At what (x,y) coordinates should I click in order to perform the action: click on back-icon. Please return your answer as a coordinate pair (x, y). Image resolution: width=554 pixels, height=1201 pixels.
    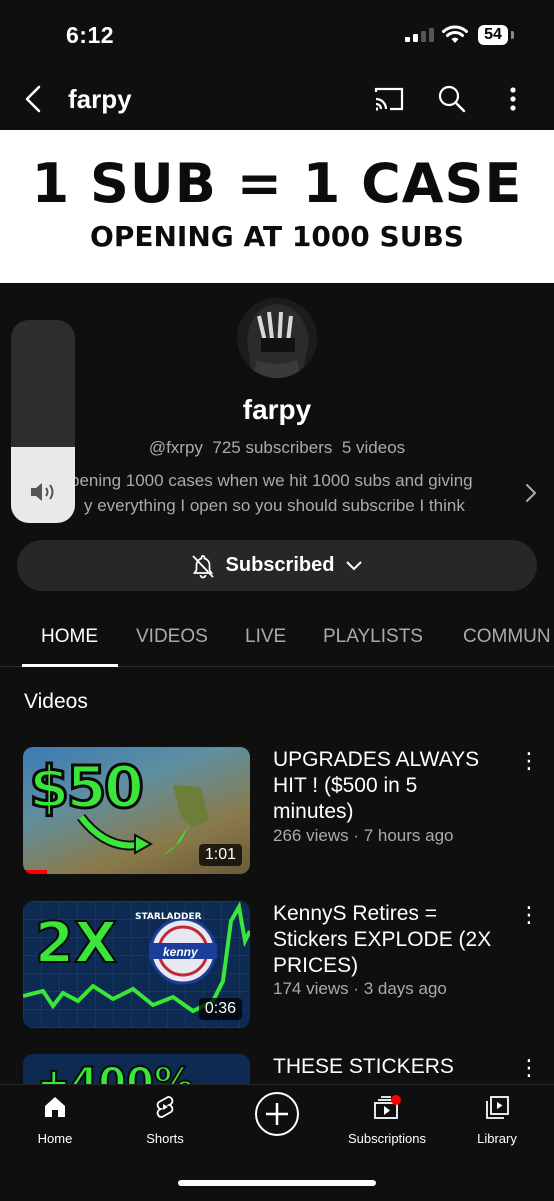
    Looking at the image, I should click on (33, 99).